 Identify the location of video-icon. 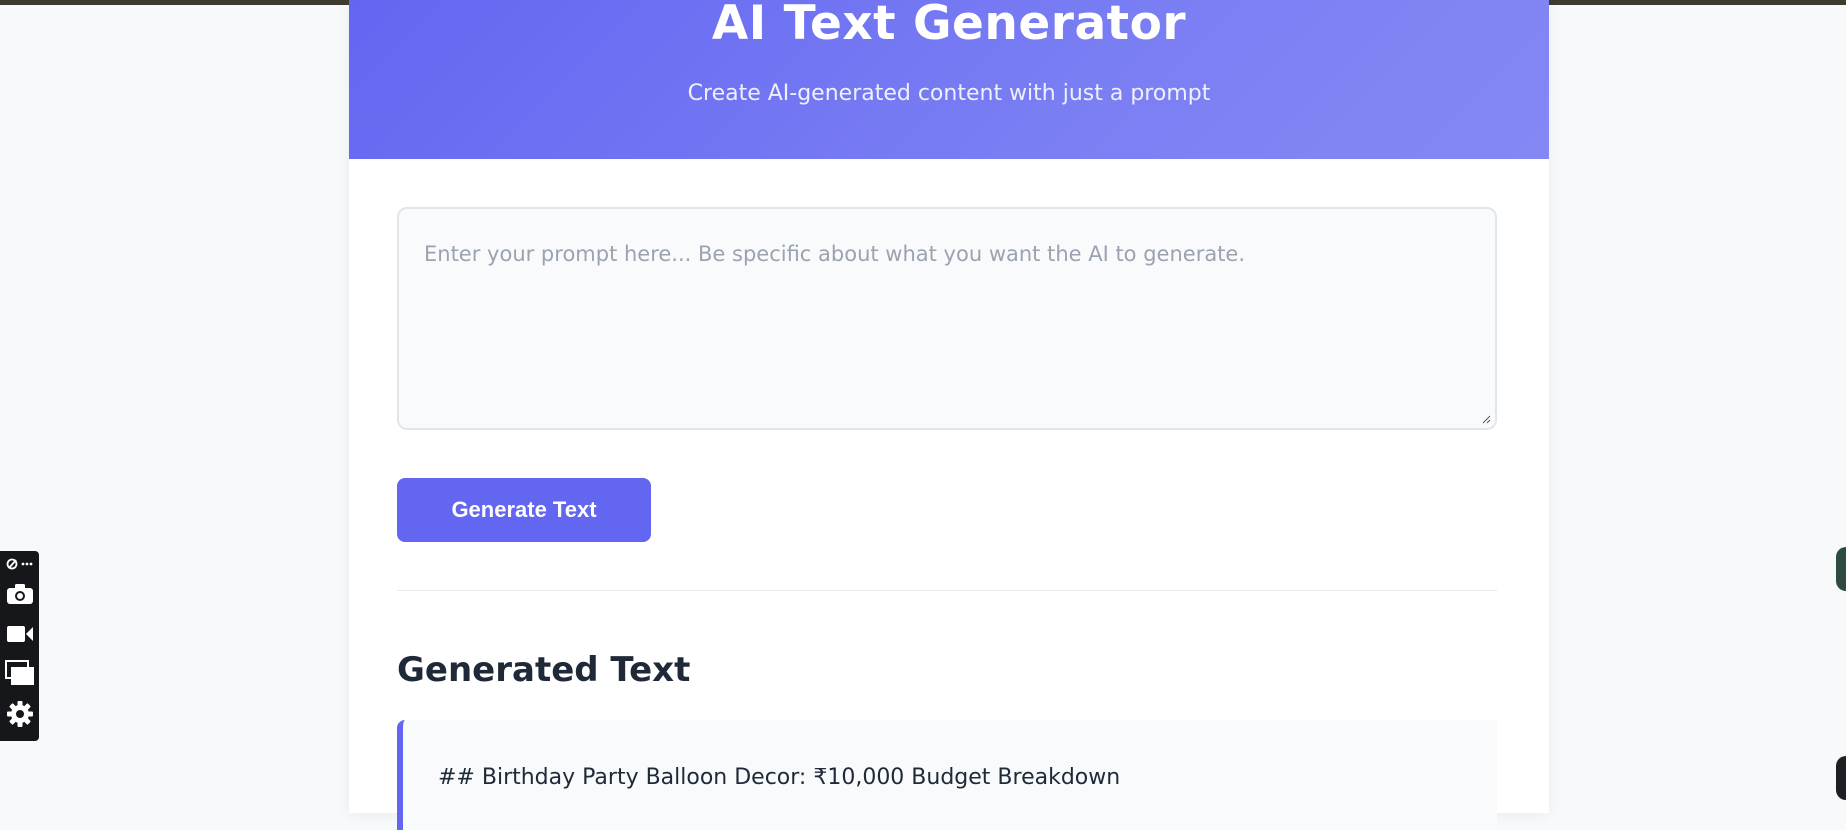
(19, 634).